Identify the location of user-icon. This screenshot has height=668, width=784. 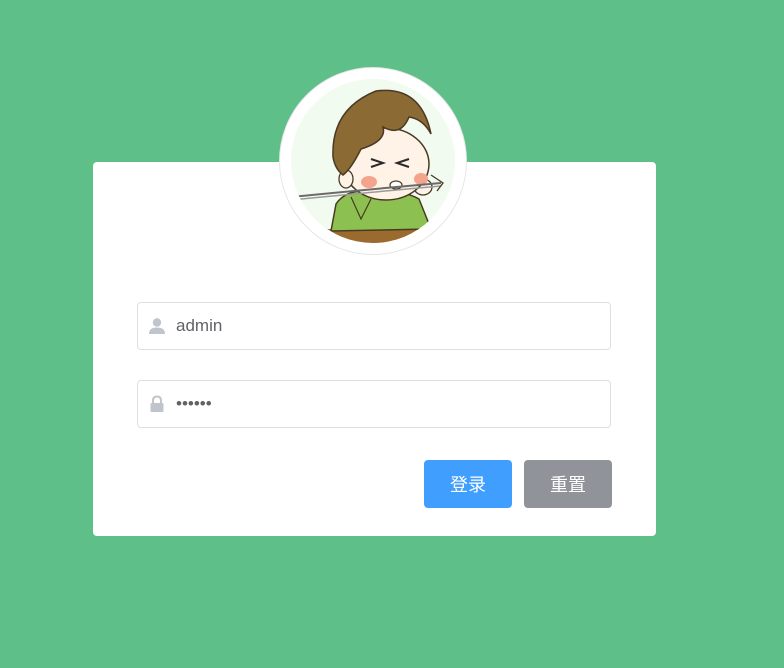
(157, 326).